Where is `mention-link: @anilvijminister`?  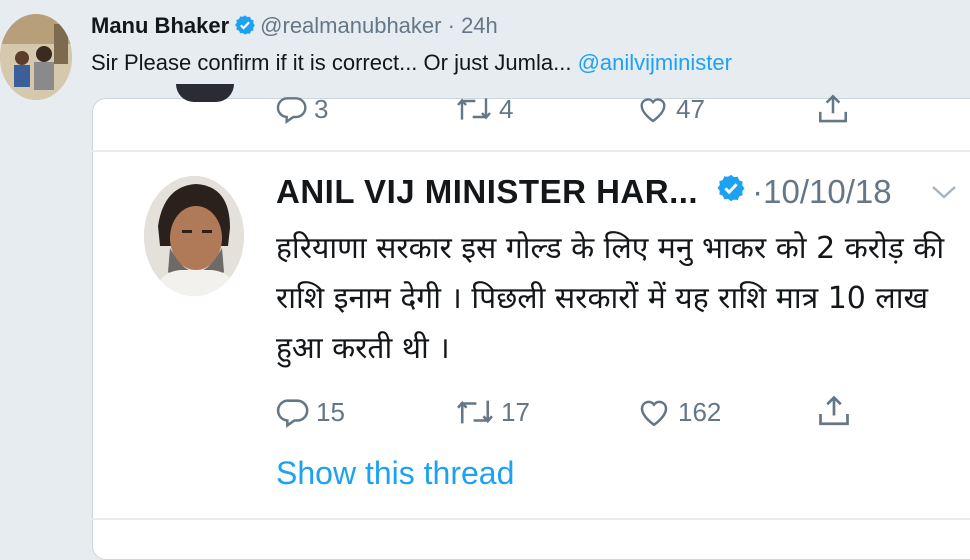
mention-link: @anilvijminister is located at coordinates (655, 62).